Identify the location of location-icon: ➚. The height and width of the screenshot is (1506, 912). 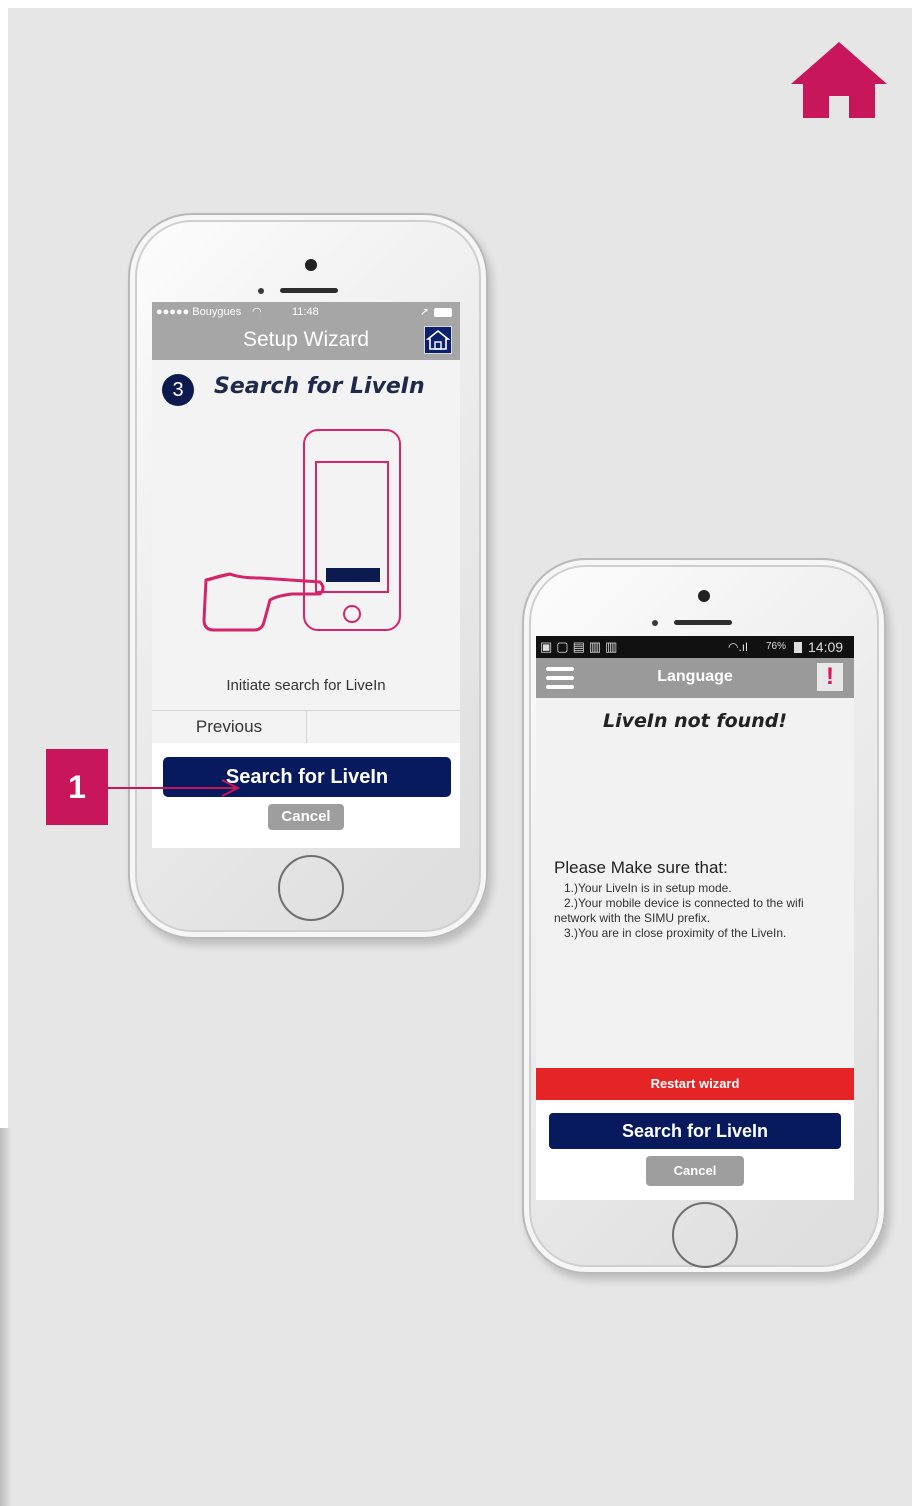
(425, 312).